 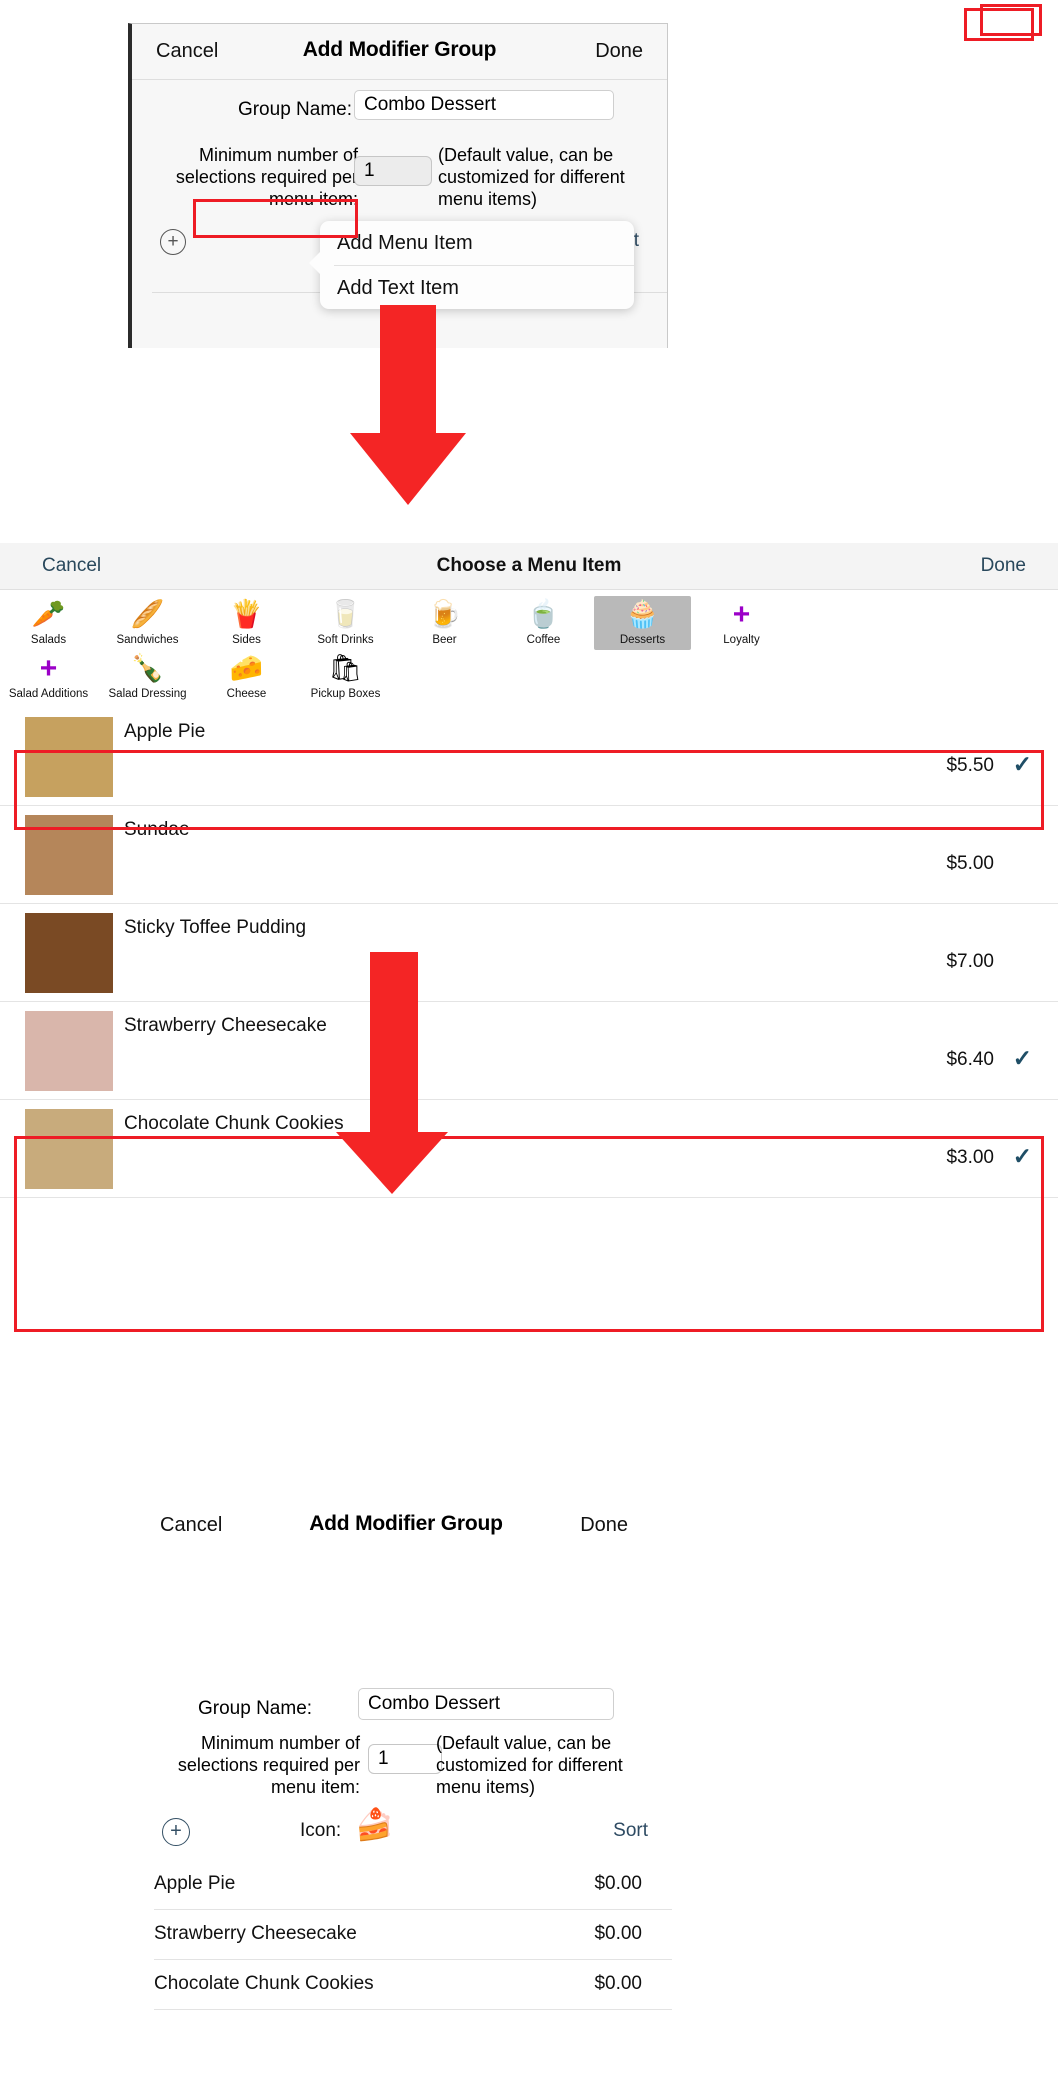 I want to click on category-label: Pickup Boxes, so click(x=345, y=694).